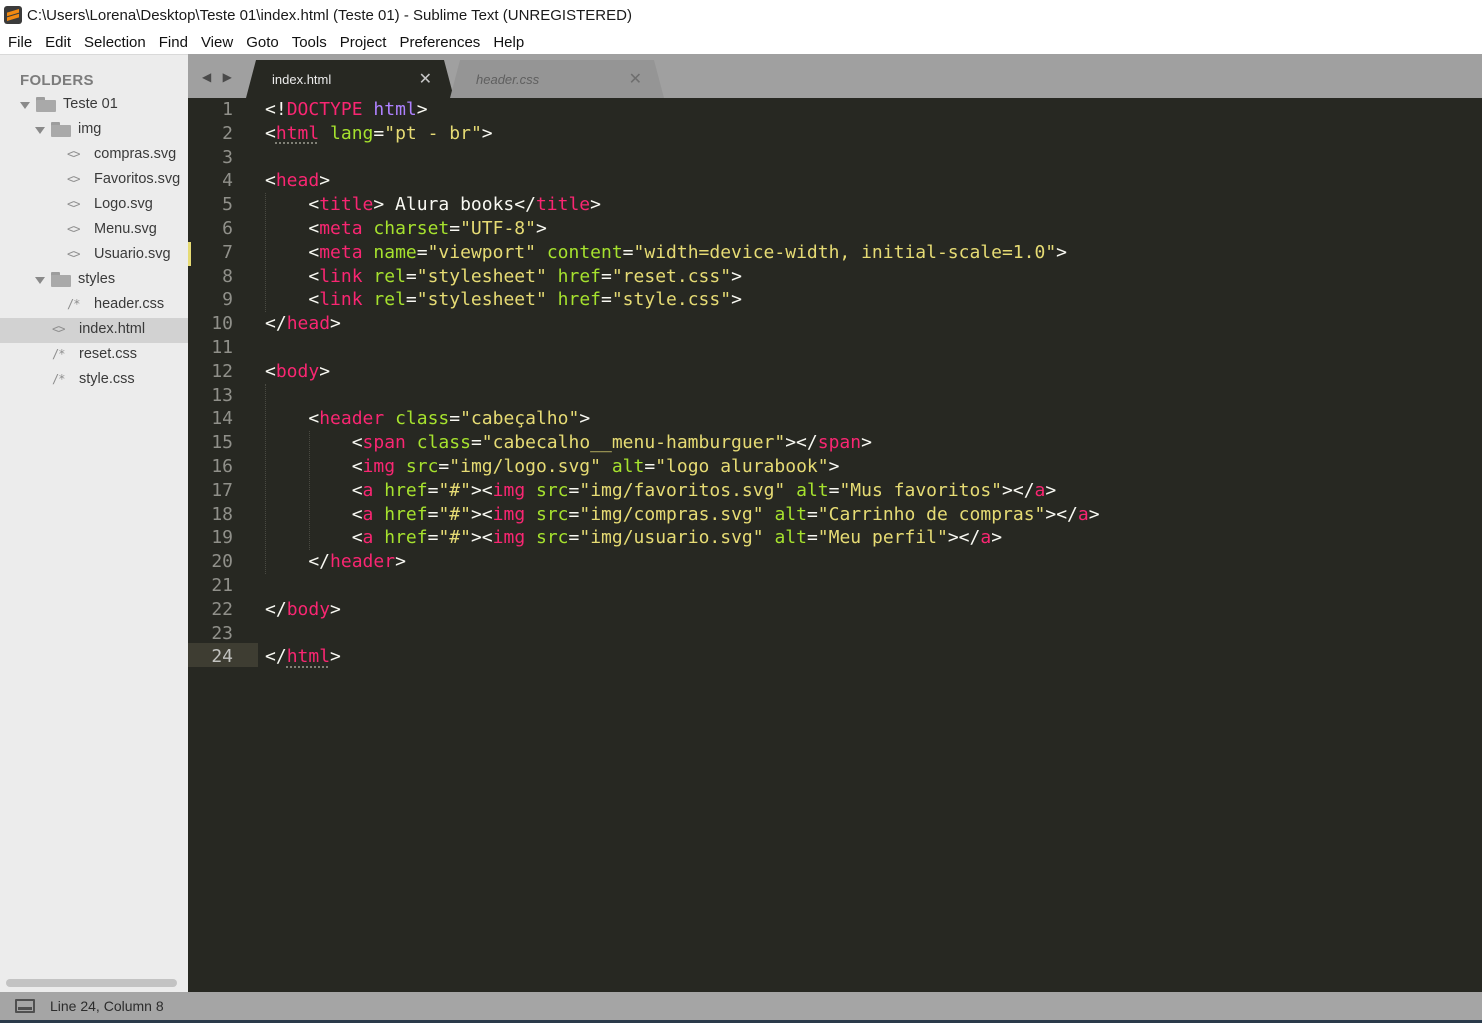 Image resolution: width=1482 pixels, height=1023 pixels. Describe the element at coordinates (94, 305) in the screenshot. I see `sidebar-file: /* header.css` at that location.